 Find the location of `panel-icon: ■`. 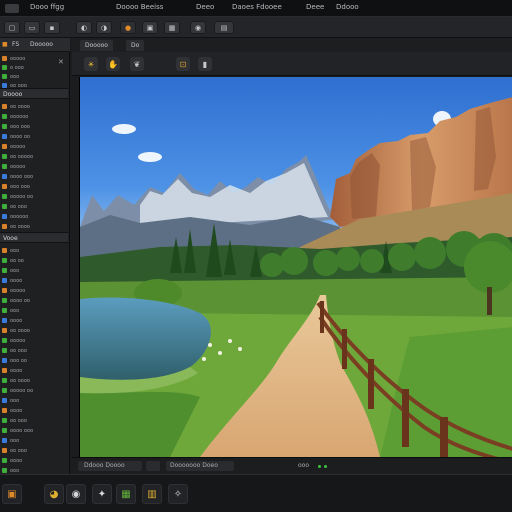

panel-icon: ■ is located at coordinates (5, 44).